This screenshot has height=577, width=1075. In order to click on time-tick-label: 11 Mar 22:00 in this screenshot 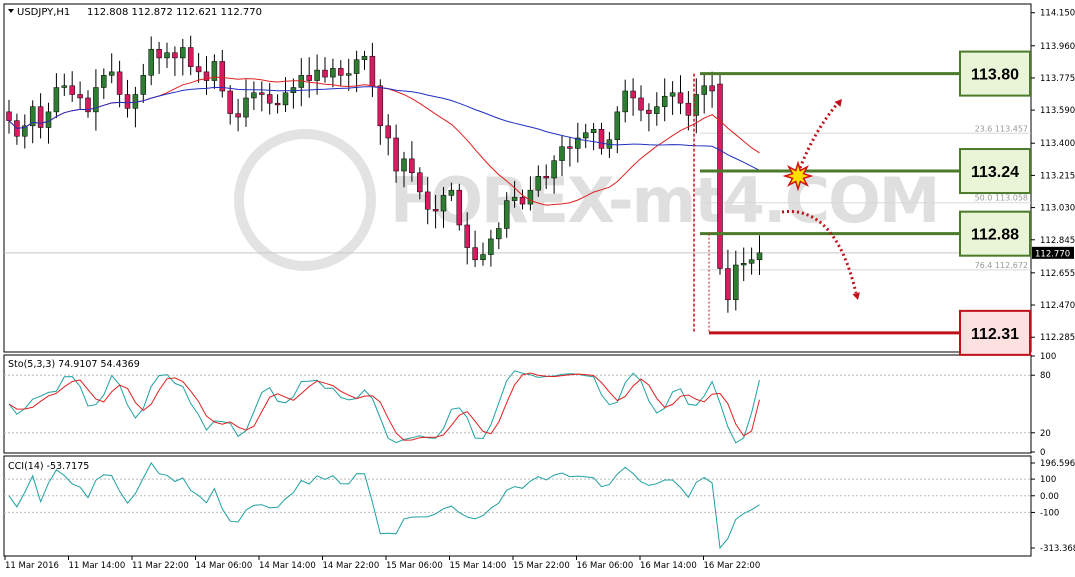, I will do `click(160, 566)`.